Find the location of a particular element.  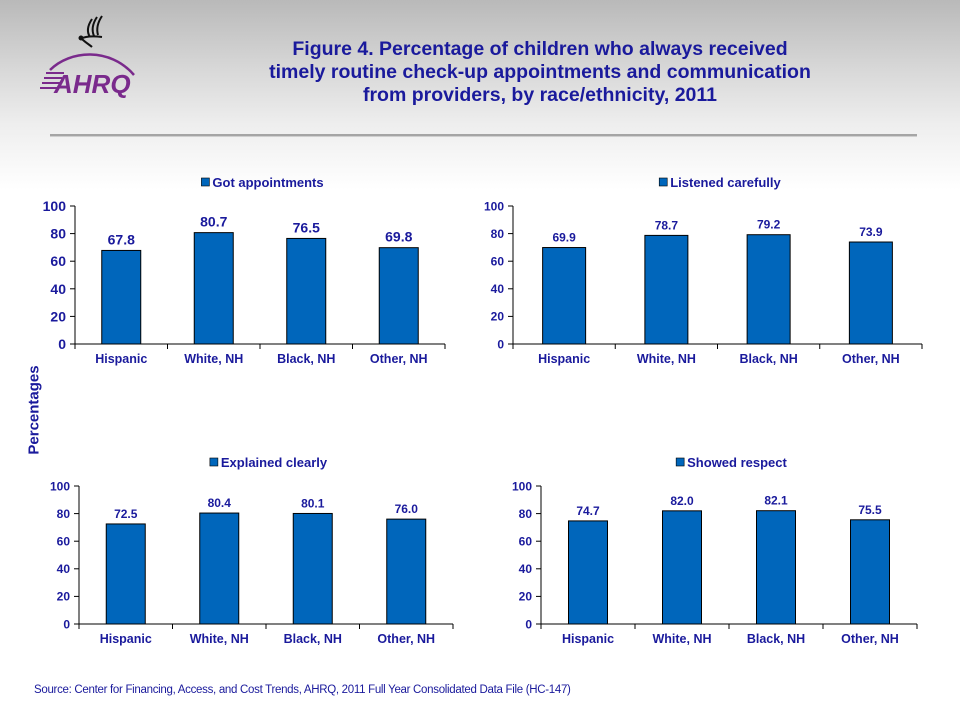

value-label: 75.5 is located at coordinates (870, 510).